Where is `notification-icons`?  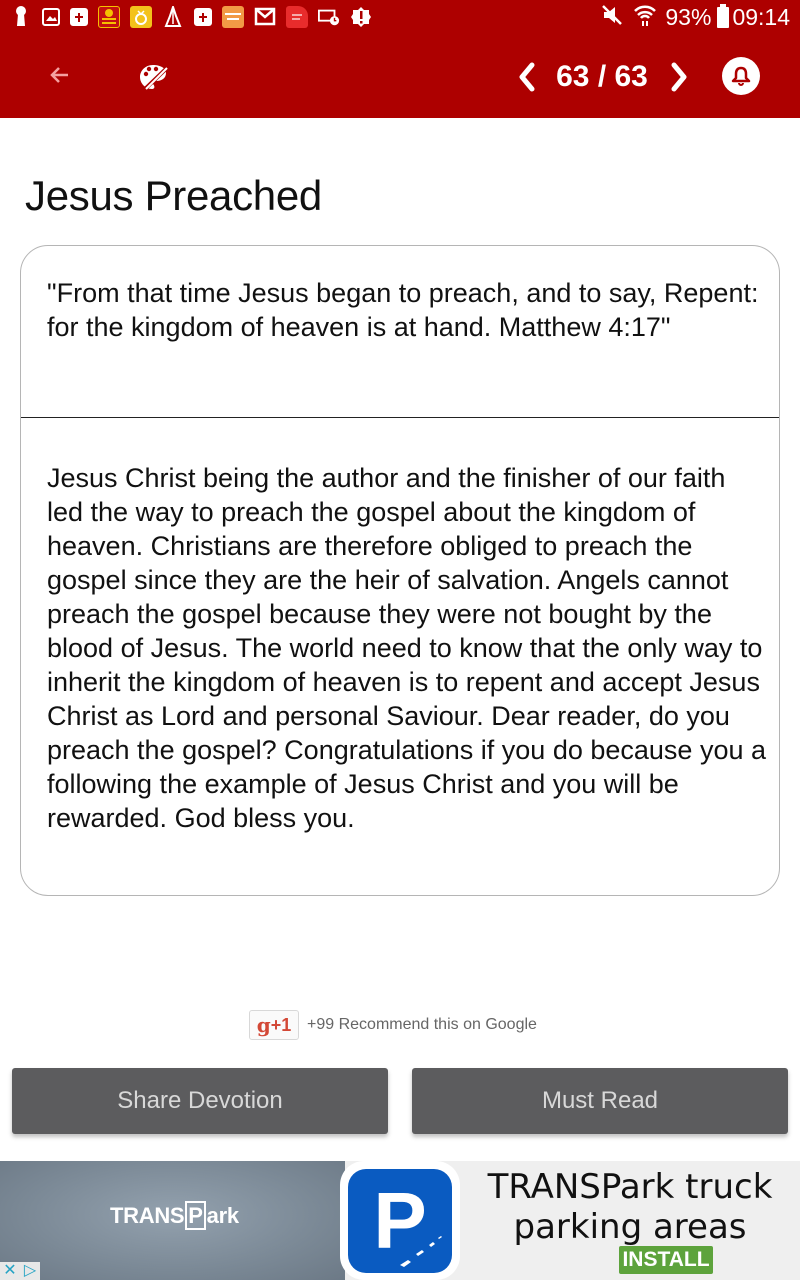 notification-icons is located at coordinates (196, 17).